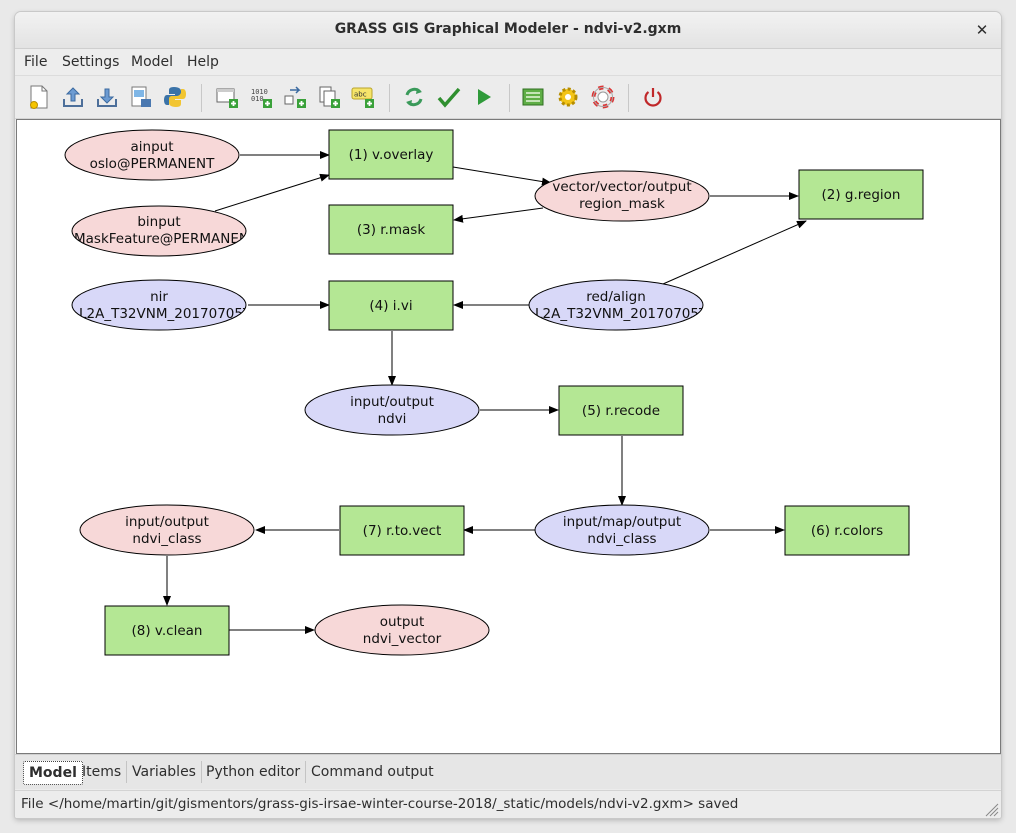 This screenshot has width=1016, height=833. I want to click on action-label: (4) i.vi, so click(390, 306).